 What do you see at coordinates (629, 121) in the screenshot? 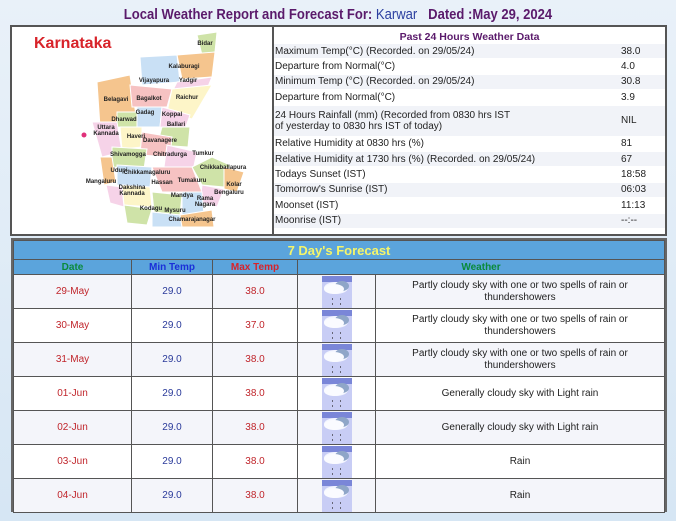
I see `data-value: NIL` at bounding box center [629, 121].